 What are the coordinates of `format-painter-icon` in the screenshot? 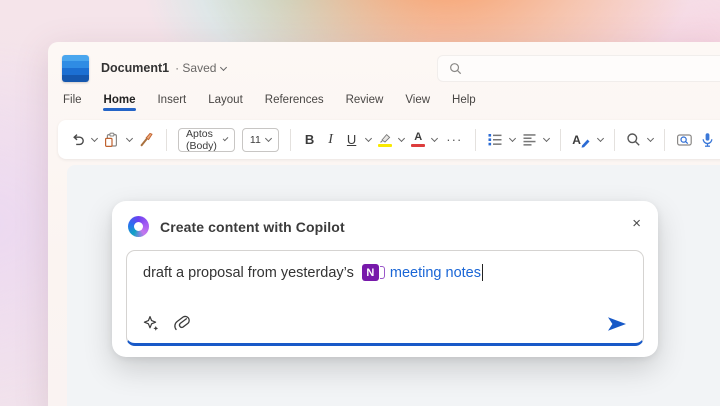 It's located at (146, 139).